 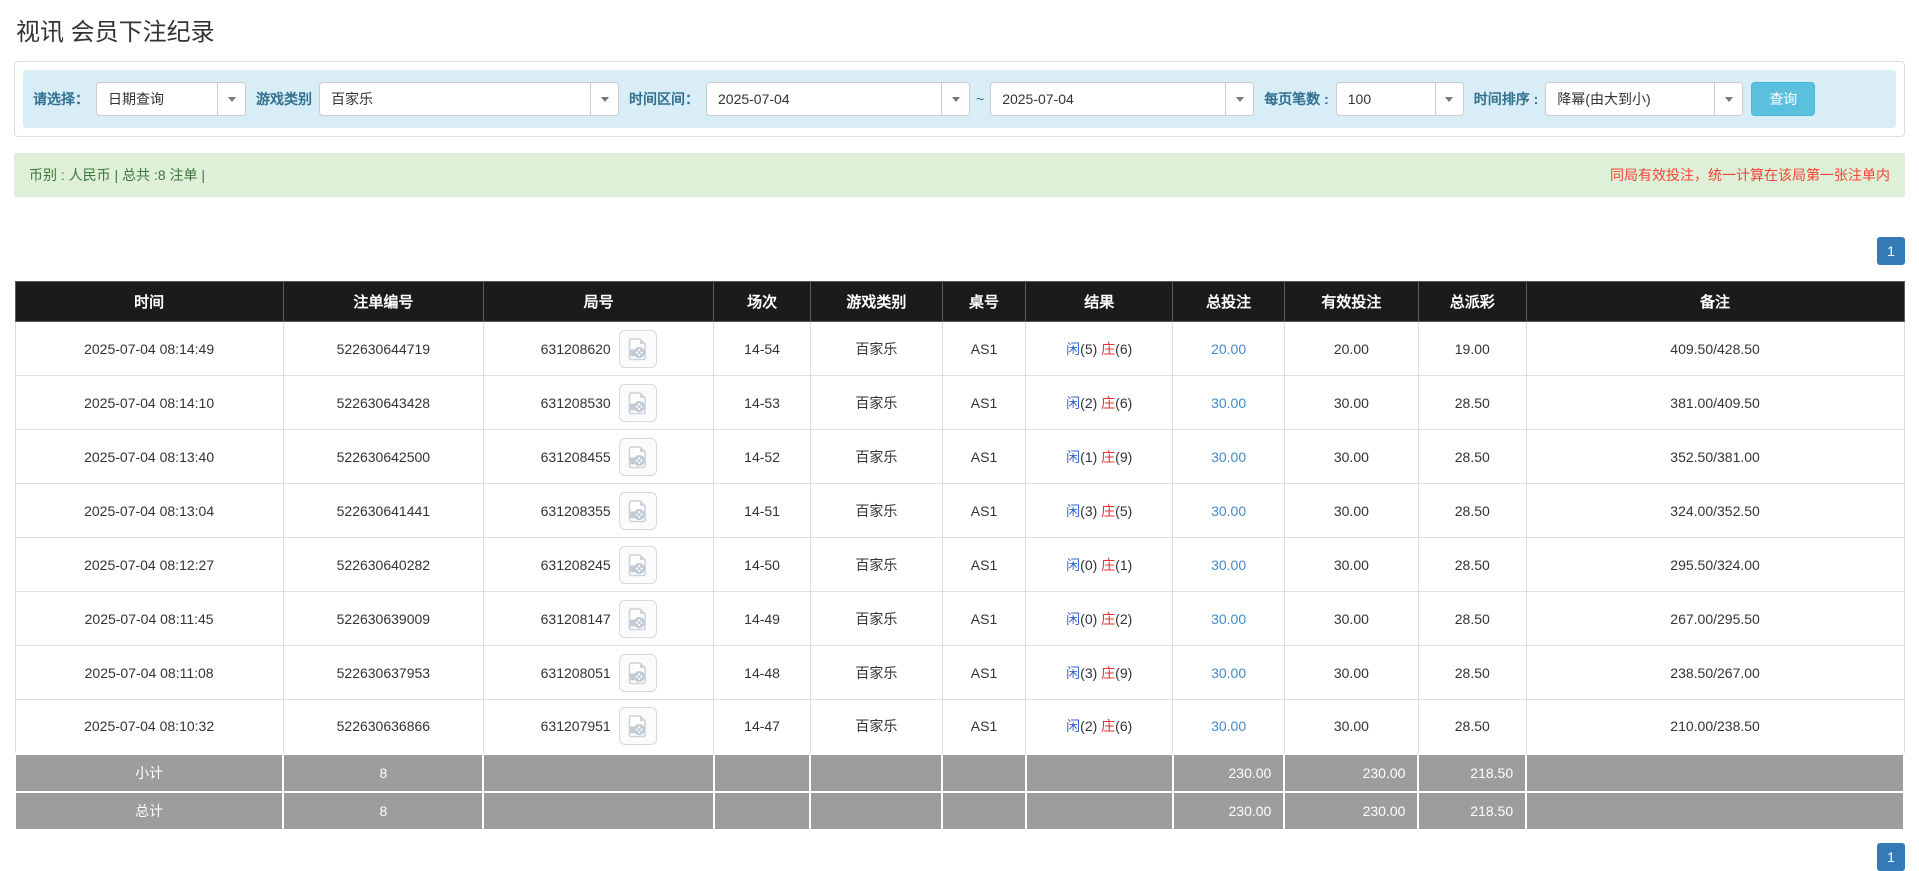 What do you see at coordinates (754, 99) in the screenshot?
I see `date-from-value: 2025-07-04` at bounding box center [754, 99].